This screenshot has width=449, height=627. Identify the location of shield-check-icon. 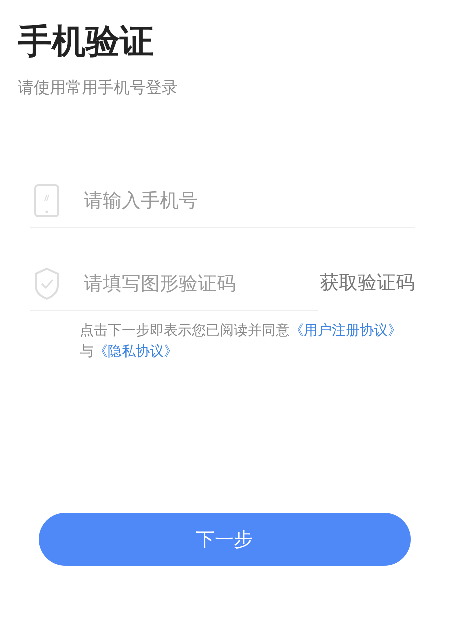
(47, 284).